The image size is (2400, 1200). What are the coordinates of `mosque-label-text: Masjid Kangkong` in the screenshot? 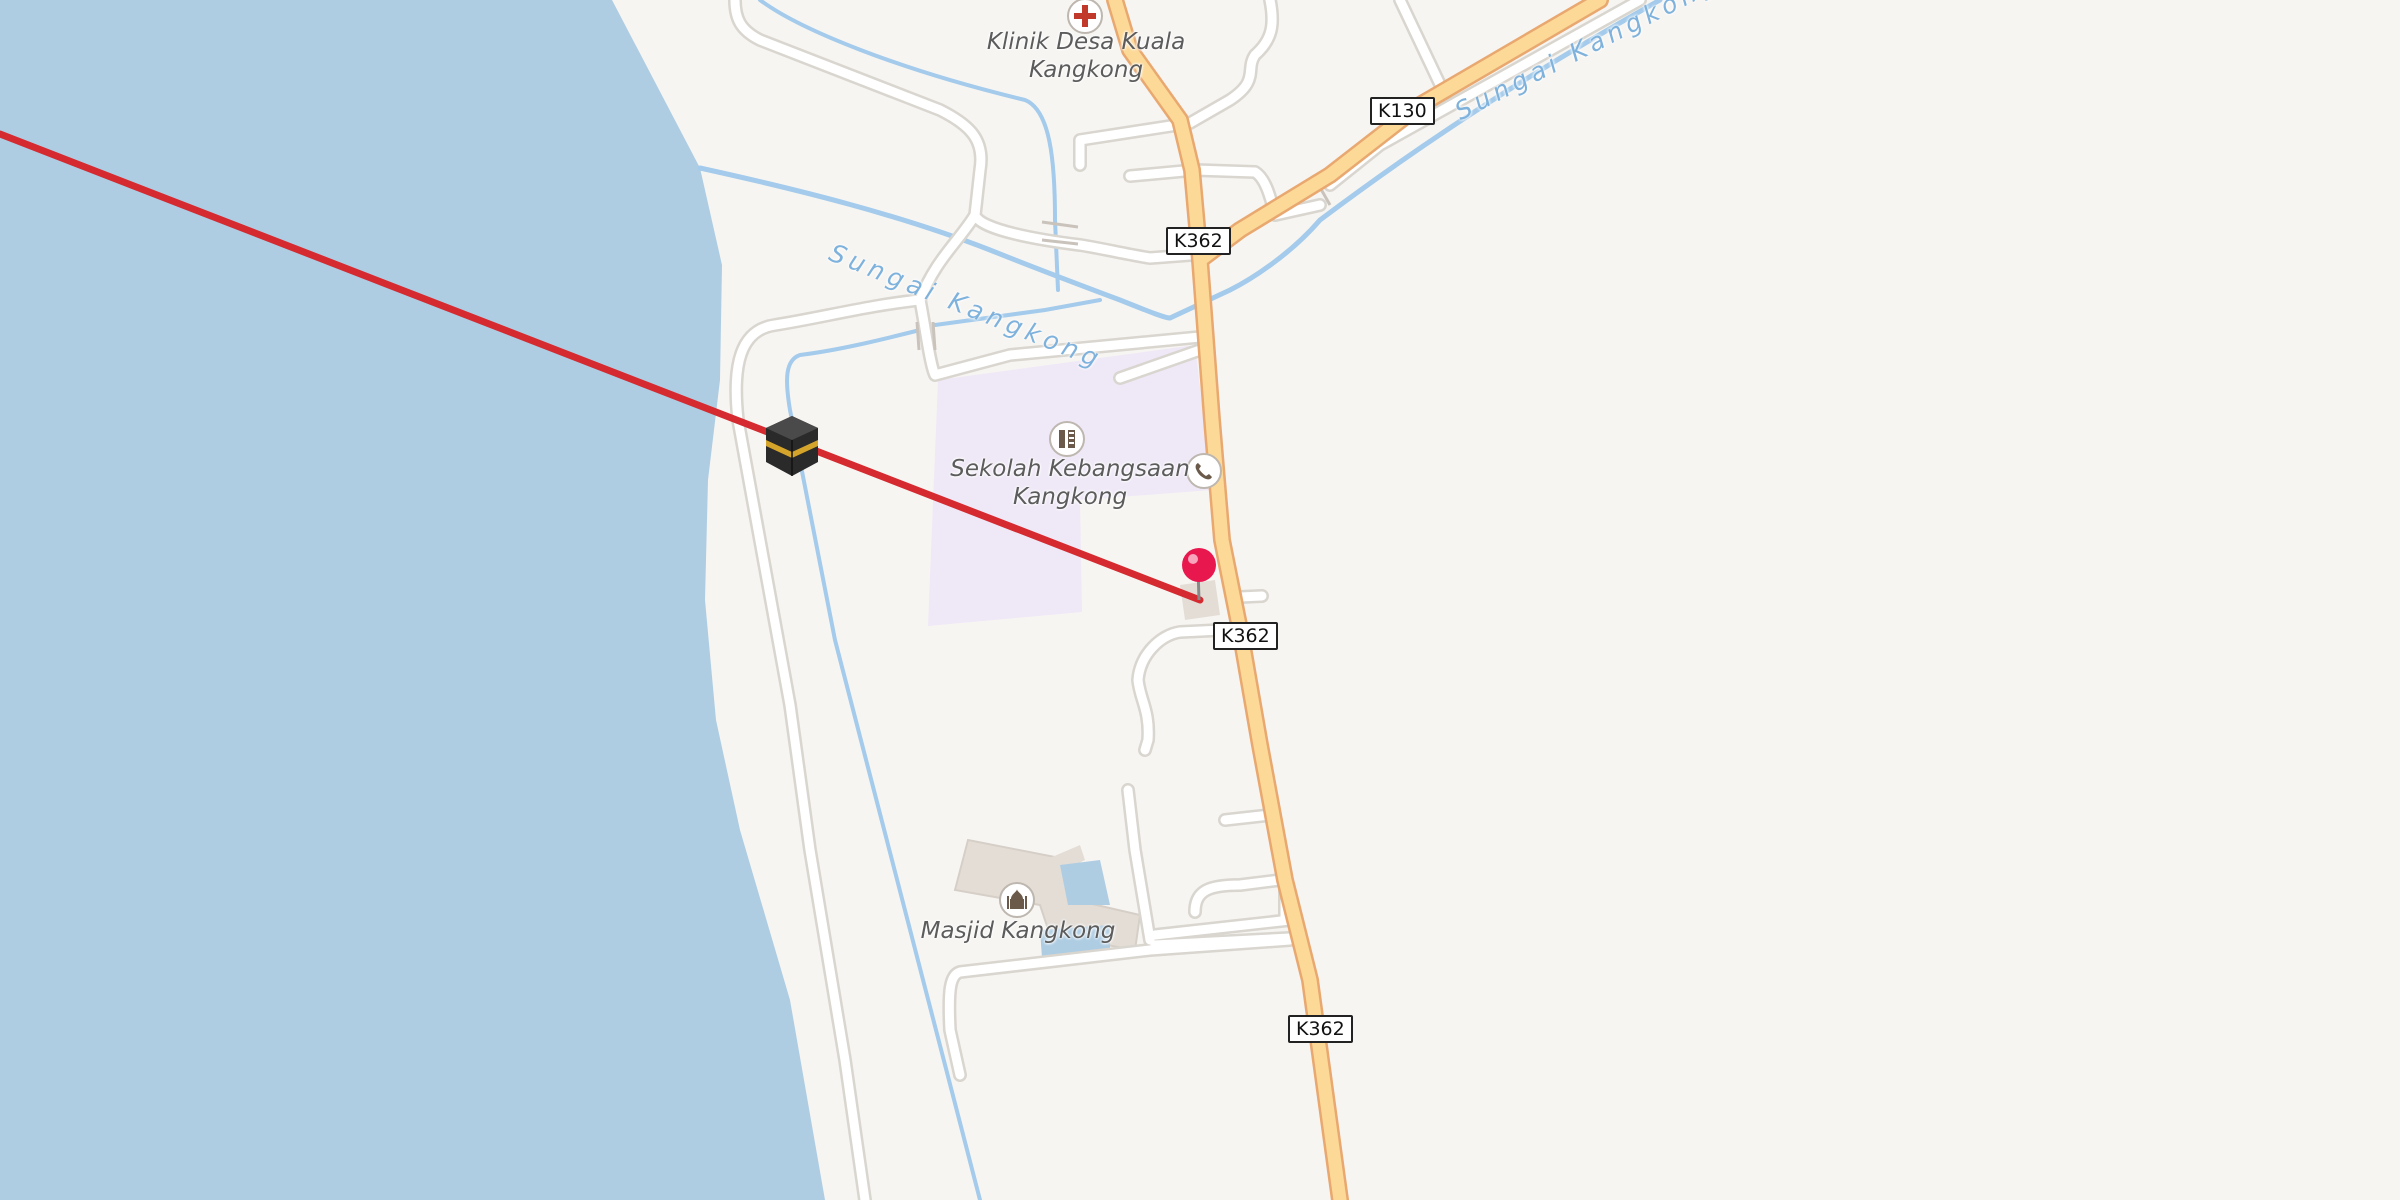 It's located at (1018, 931).